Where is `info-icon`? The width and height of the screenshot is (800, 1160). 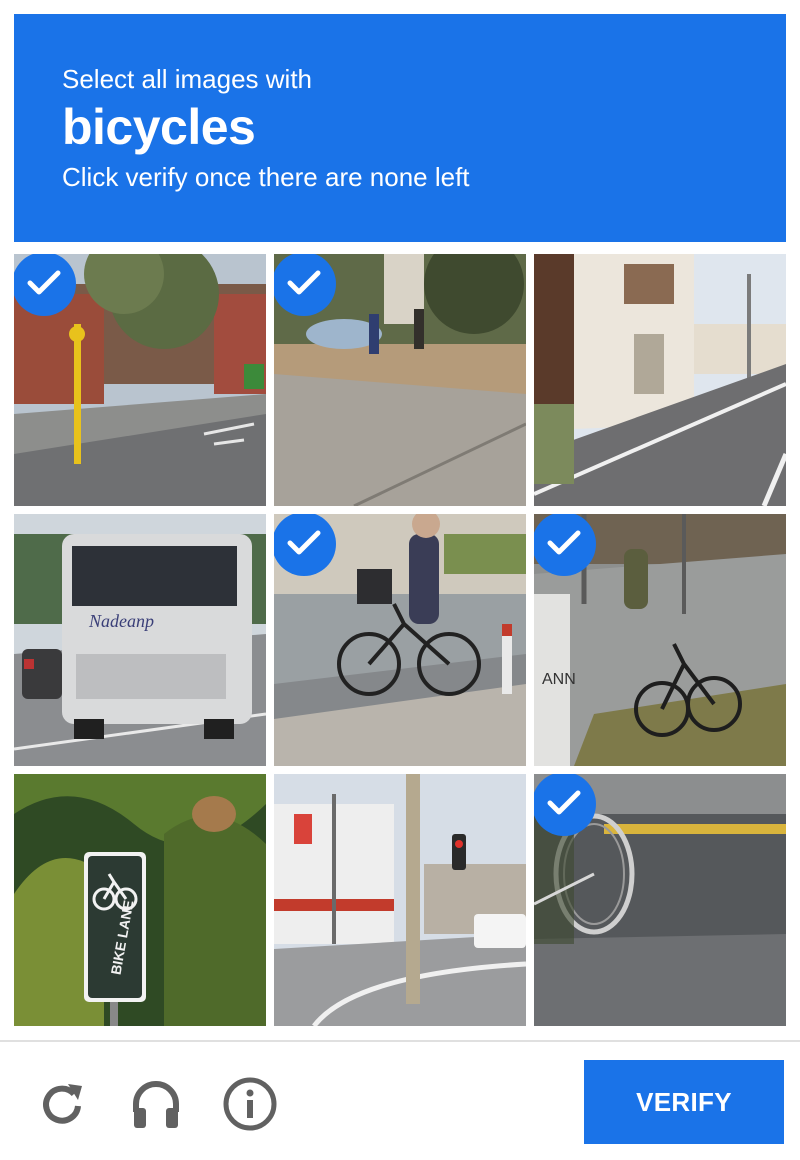 info-icon is located at coordinates (250, 1104).